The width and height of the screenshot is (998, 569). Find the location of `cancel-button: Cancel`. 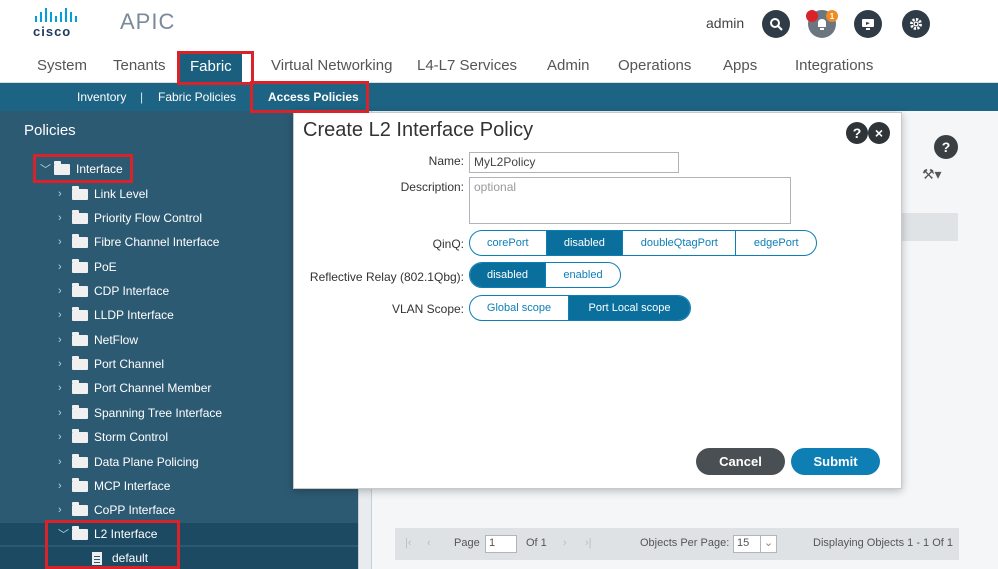

cancel-button: Cancel is located at coordinates (740, 461).